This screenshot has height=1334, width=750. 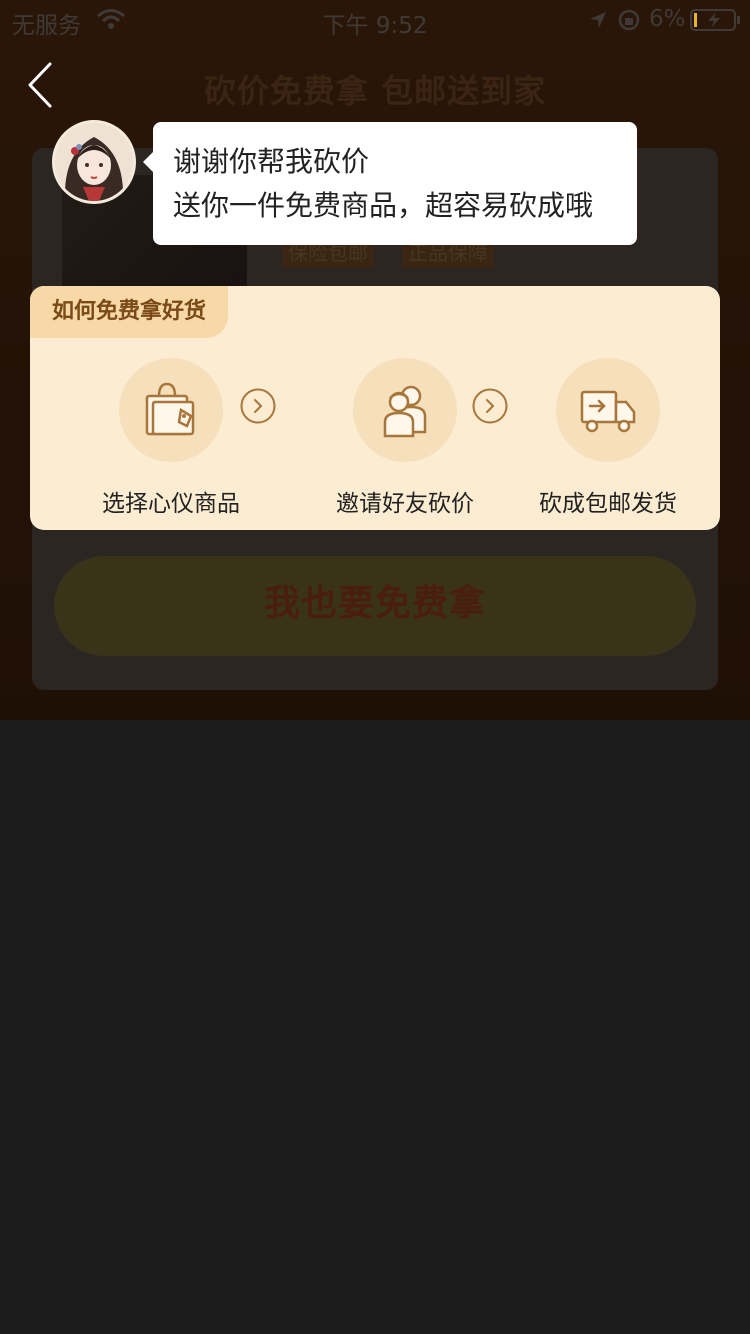 I want to click on shopping-bag-icon, so click(x=170, y=409).